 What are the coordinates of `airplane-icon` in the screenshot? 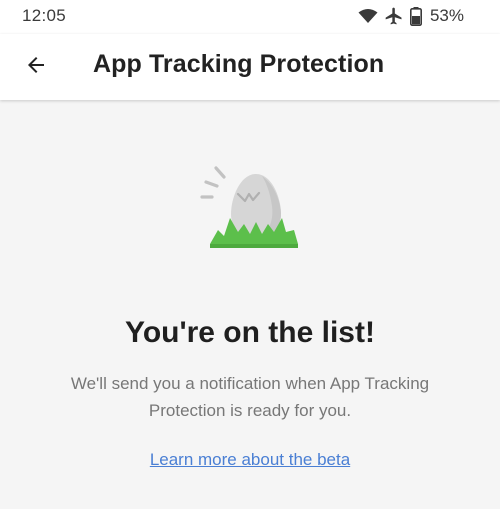 It's located at (394, 16).